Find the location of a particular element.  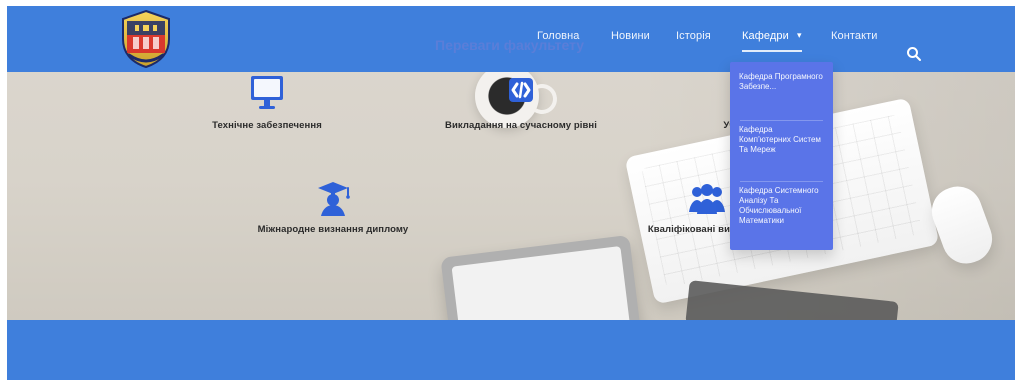

chevron-down-icon: ▾ is located at coordinates (799, 35).